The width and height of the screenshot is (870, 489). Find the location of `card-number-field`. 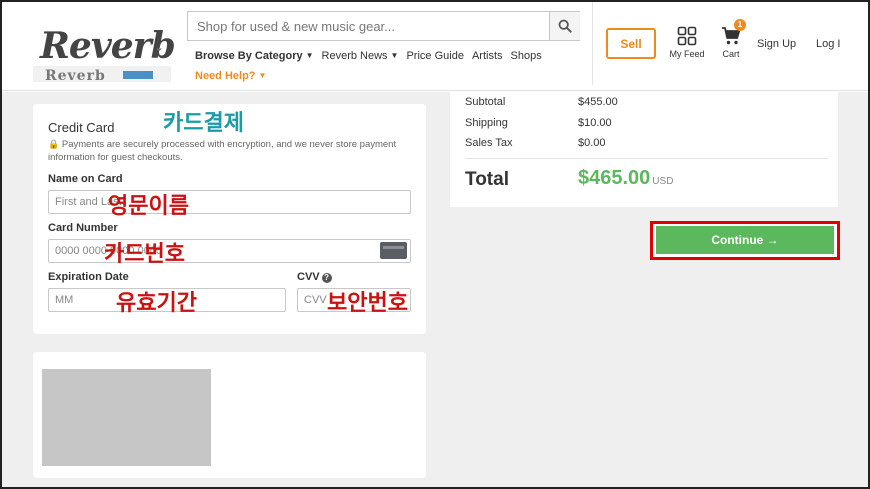

card-number-field is located at coordinates (229, 251).